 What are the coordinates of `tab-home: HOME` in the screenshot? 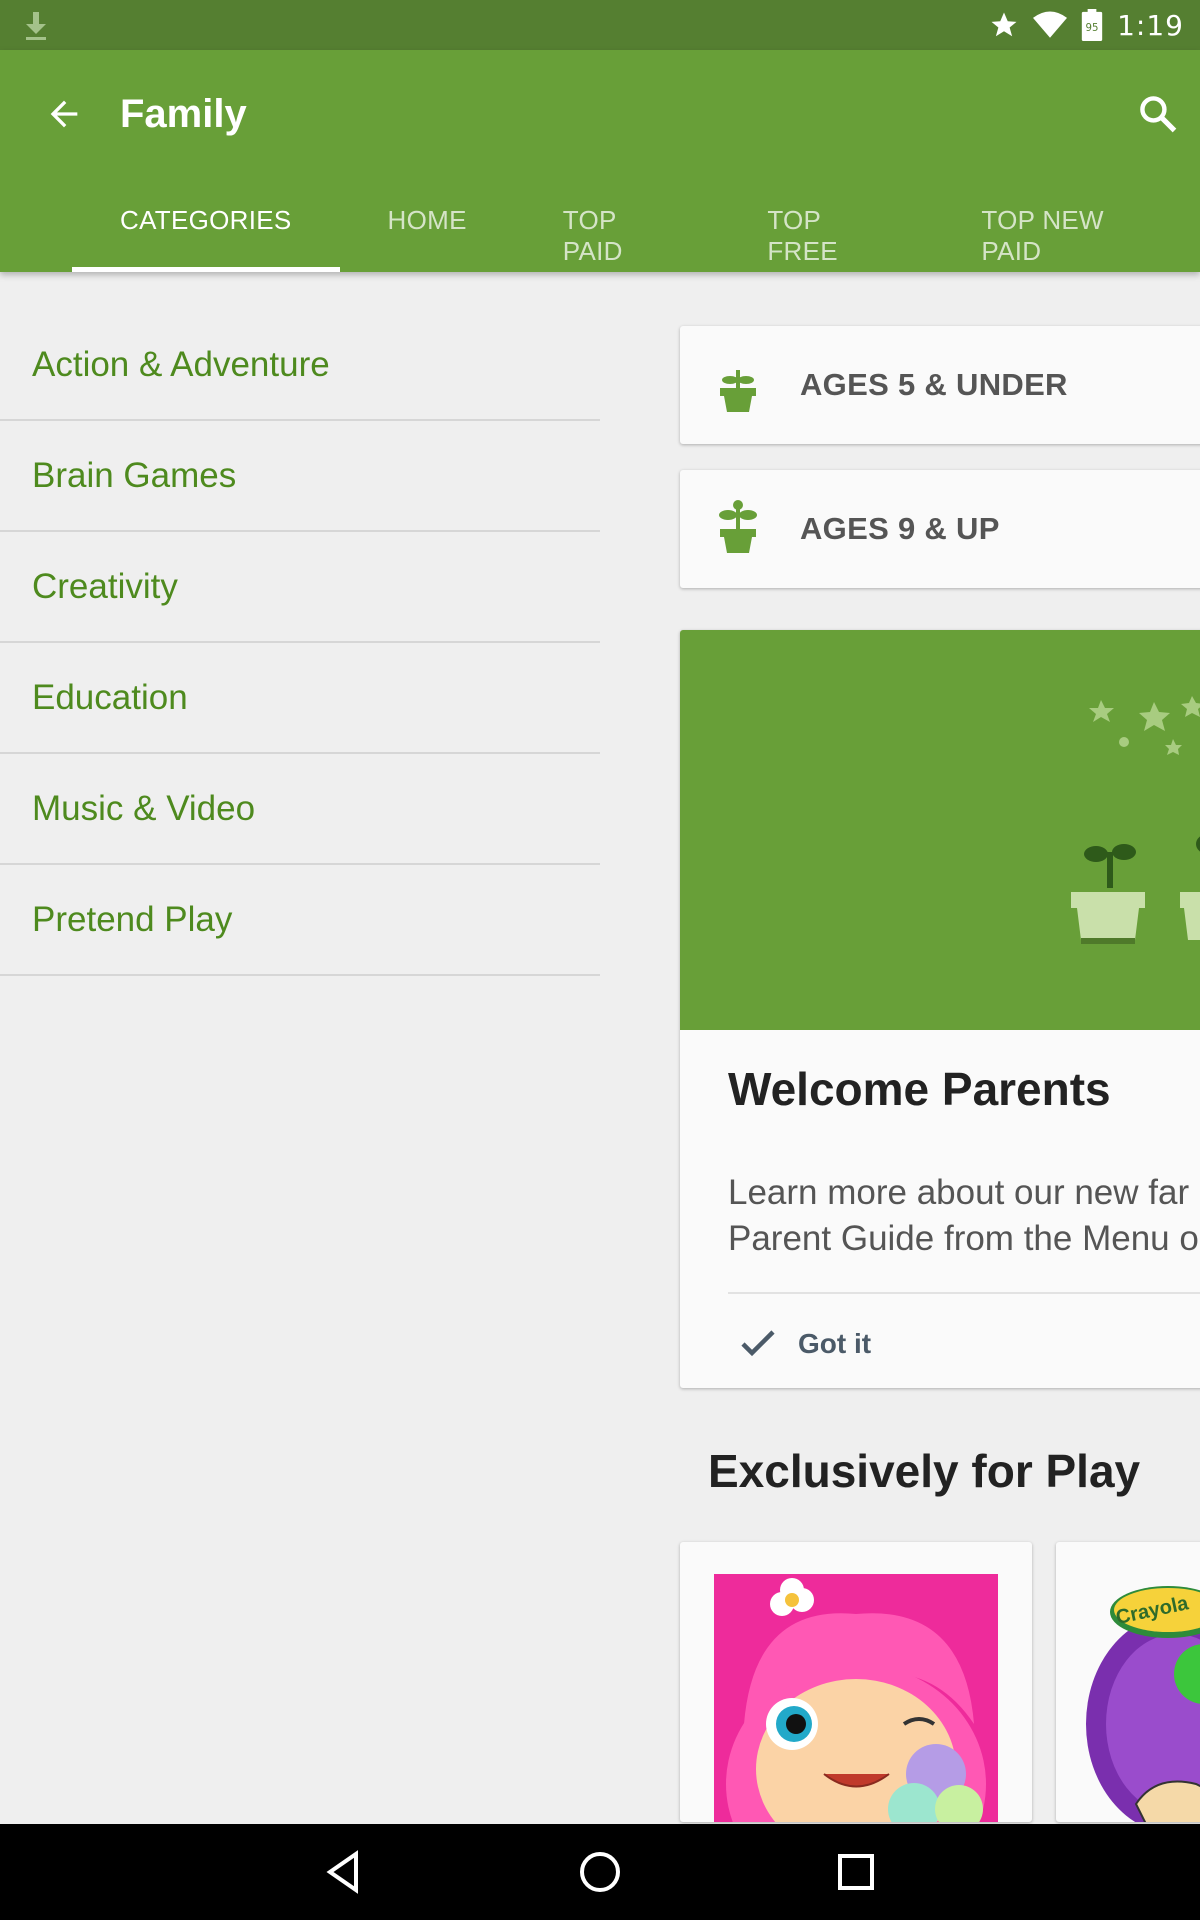 It's located at (427, 238).